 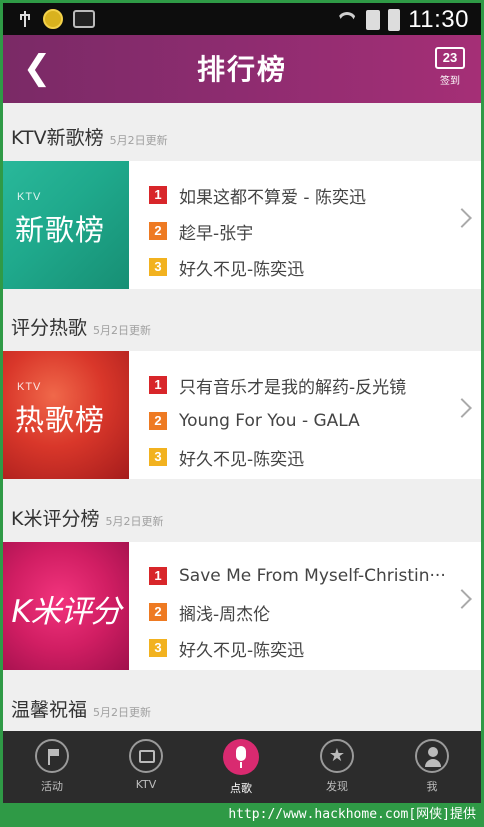 I want to click on sim-icon, so click(x=373, y=20).